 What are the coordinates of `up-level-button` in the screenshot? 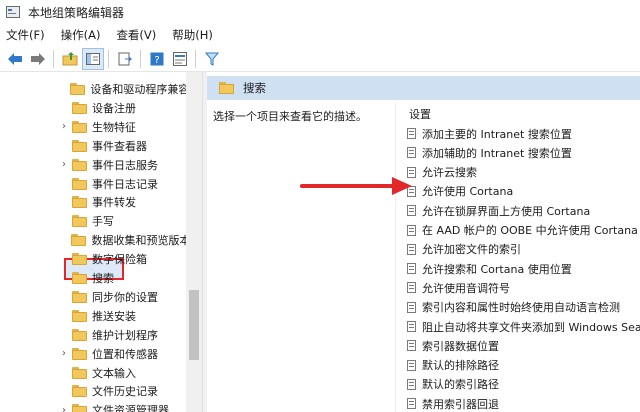 It's located at (70, 59).